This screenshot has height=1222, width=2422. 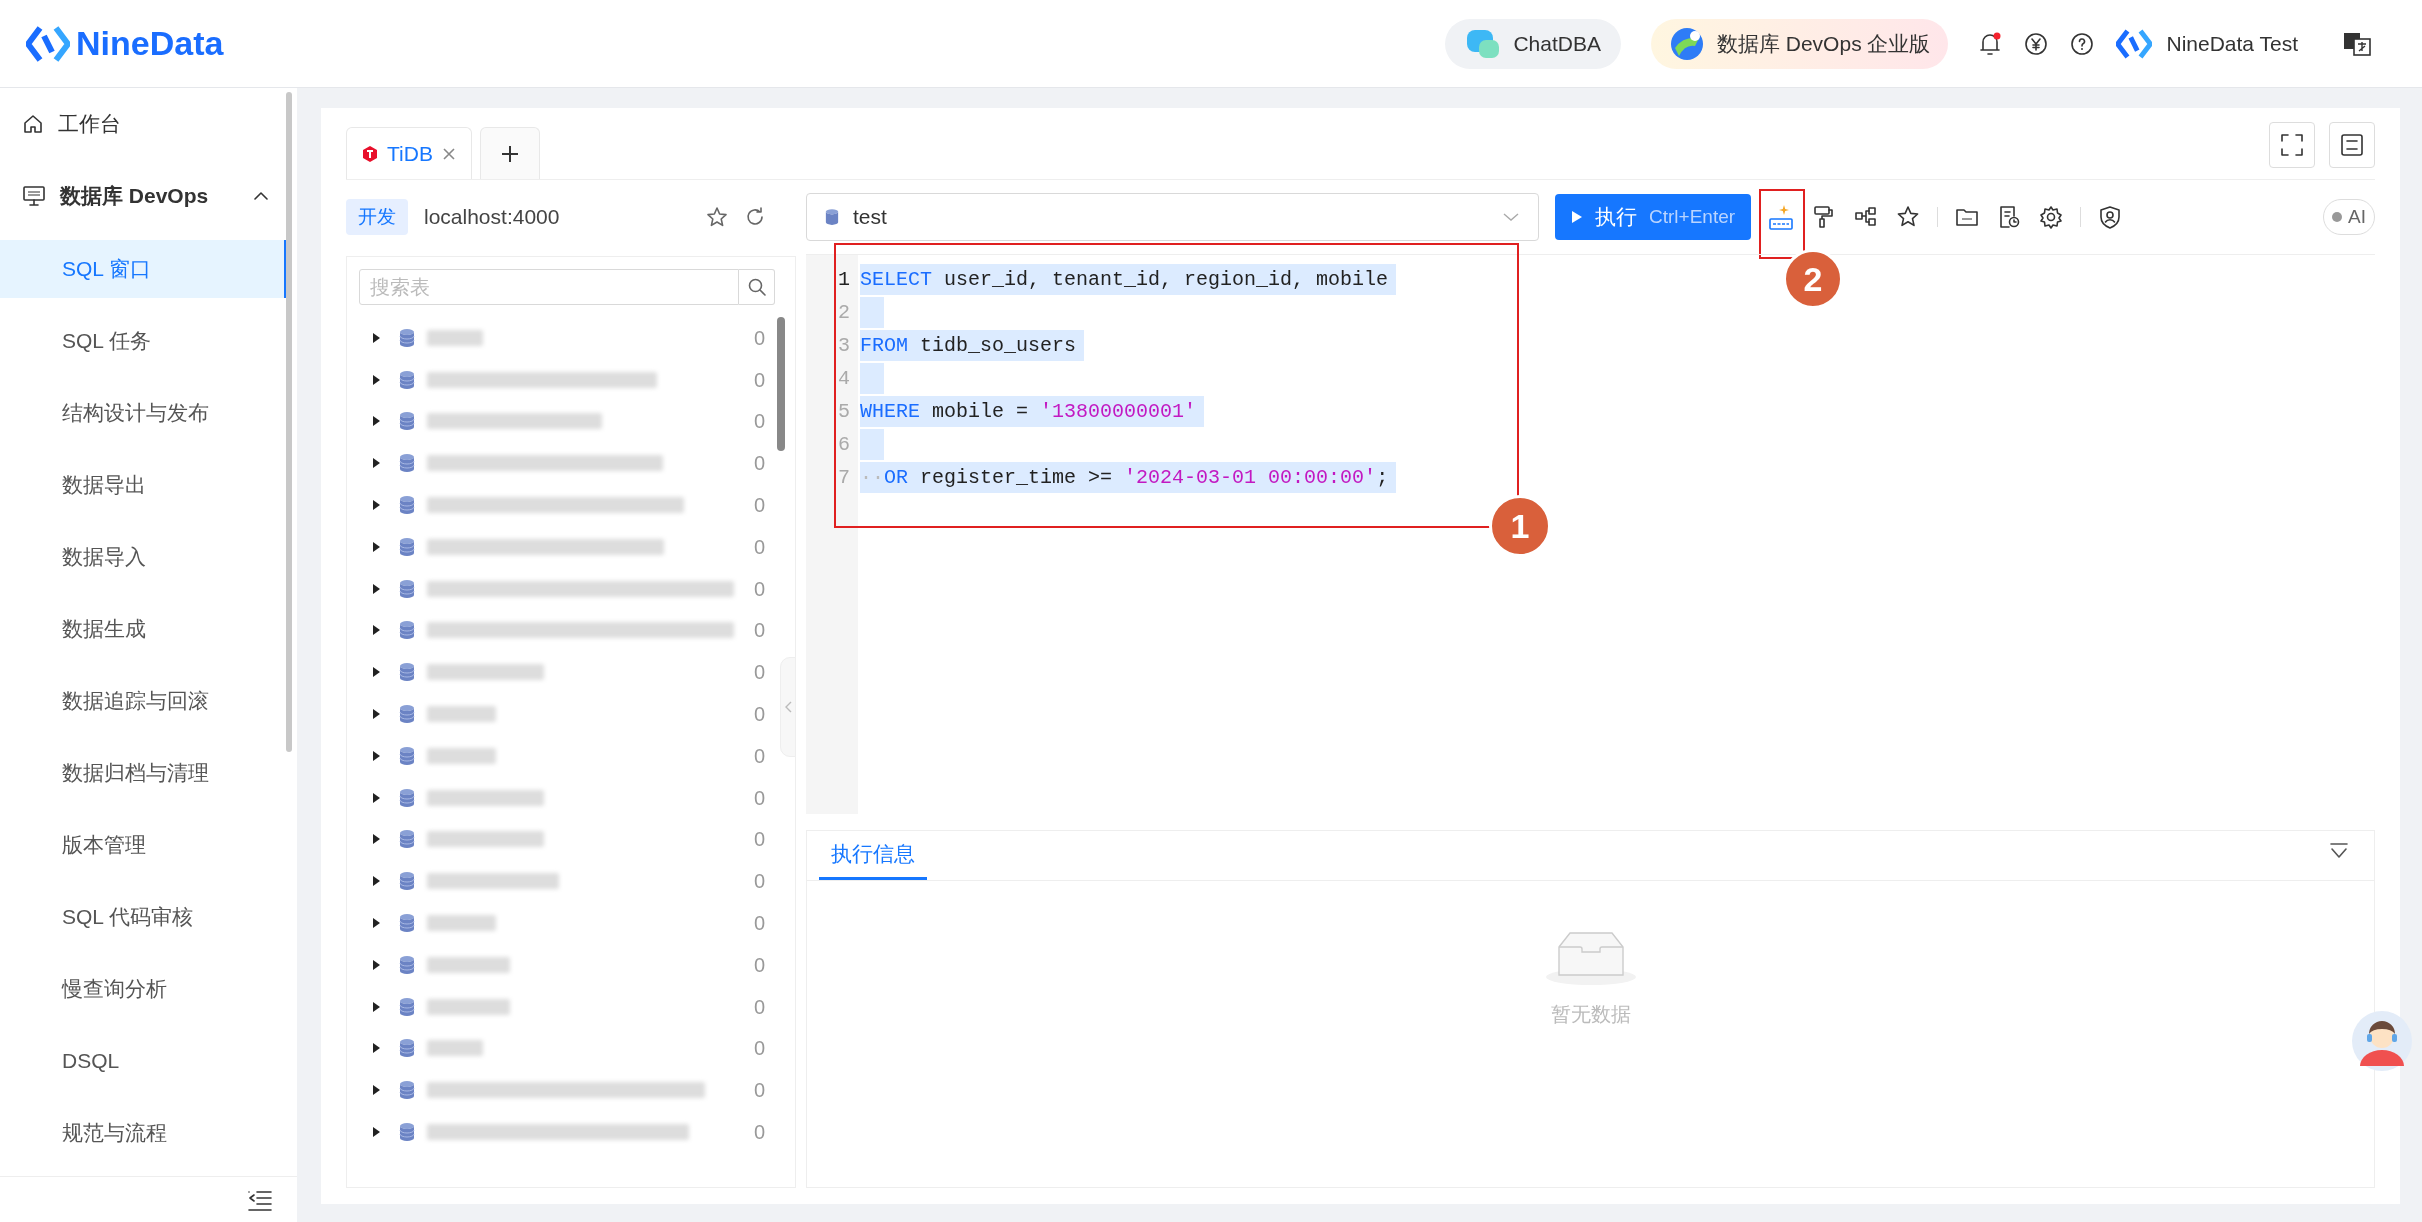 What do you see at coordinates (143, 701) in the screenshot?
I see `sidebar-item: 数据追踪与回滚` at bounding box center [143, 701].